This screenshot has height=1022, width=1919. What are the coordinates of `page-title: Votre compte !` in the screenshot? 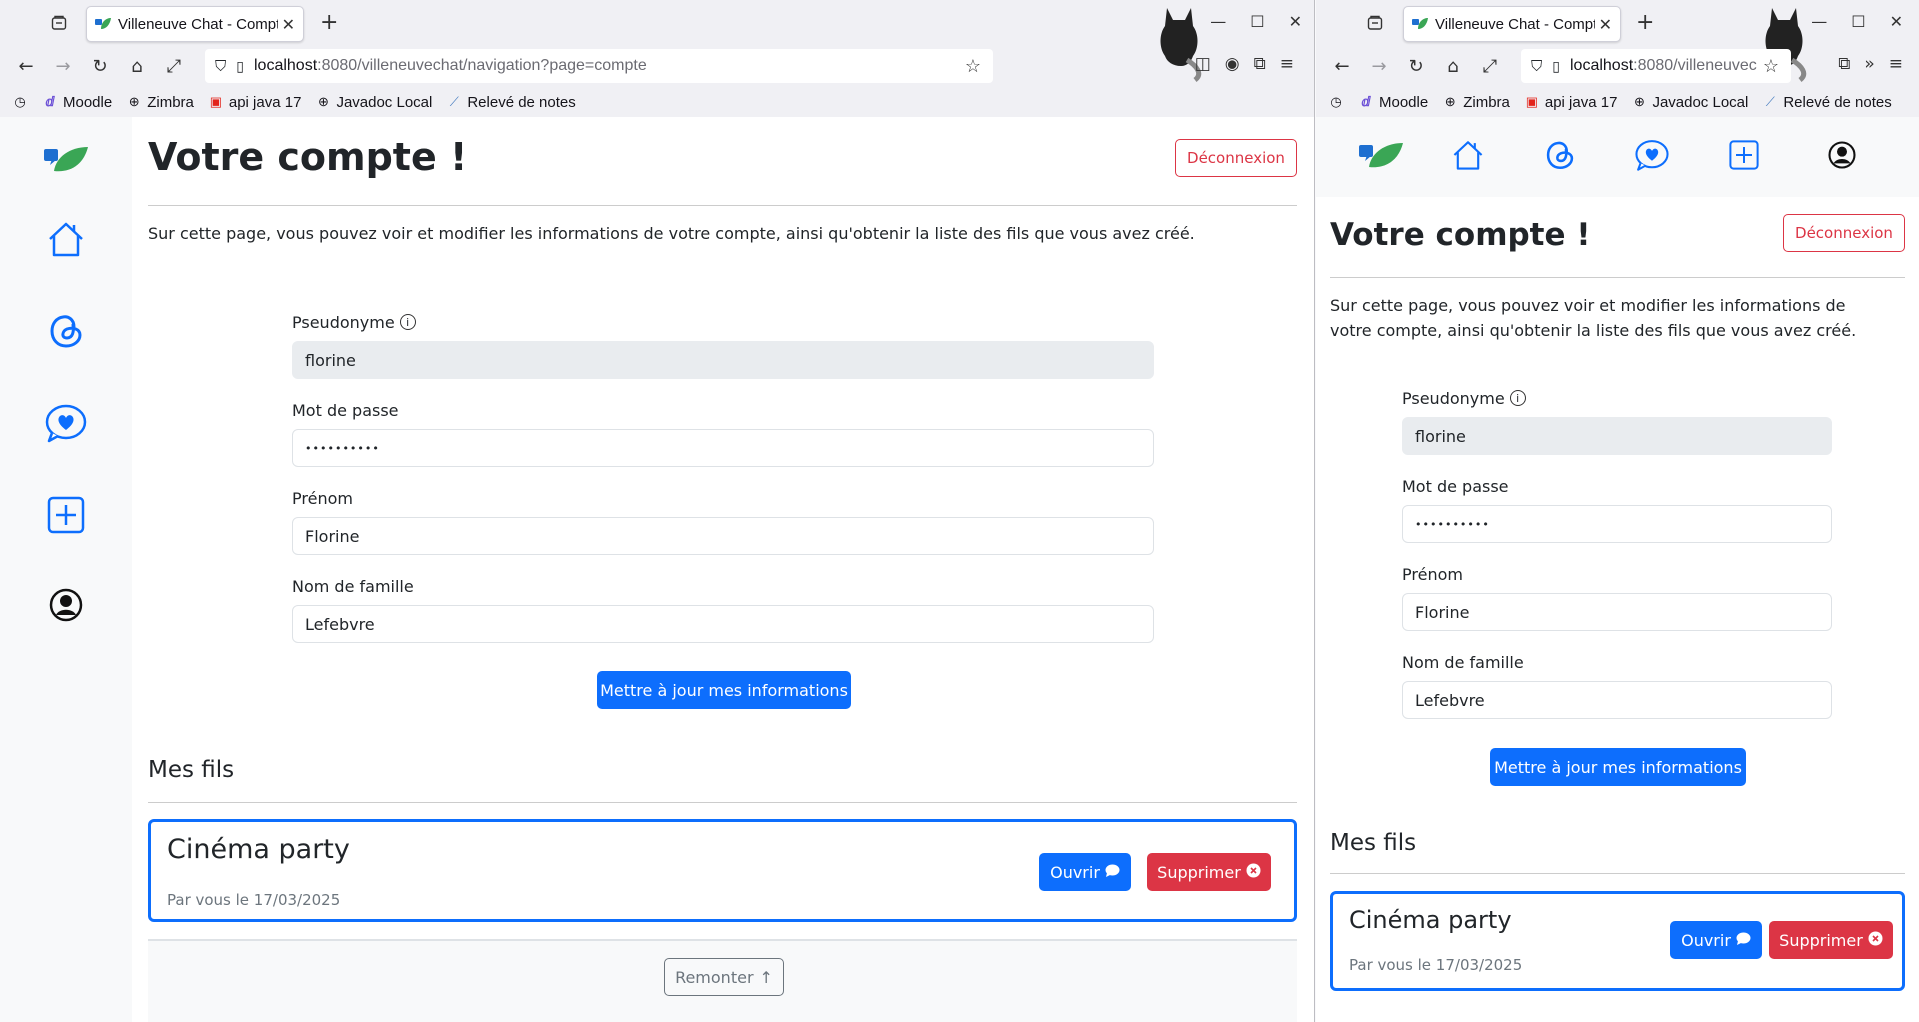 It's located at (1460, 235).